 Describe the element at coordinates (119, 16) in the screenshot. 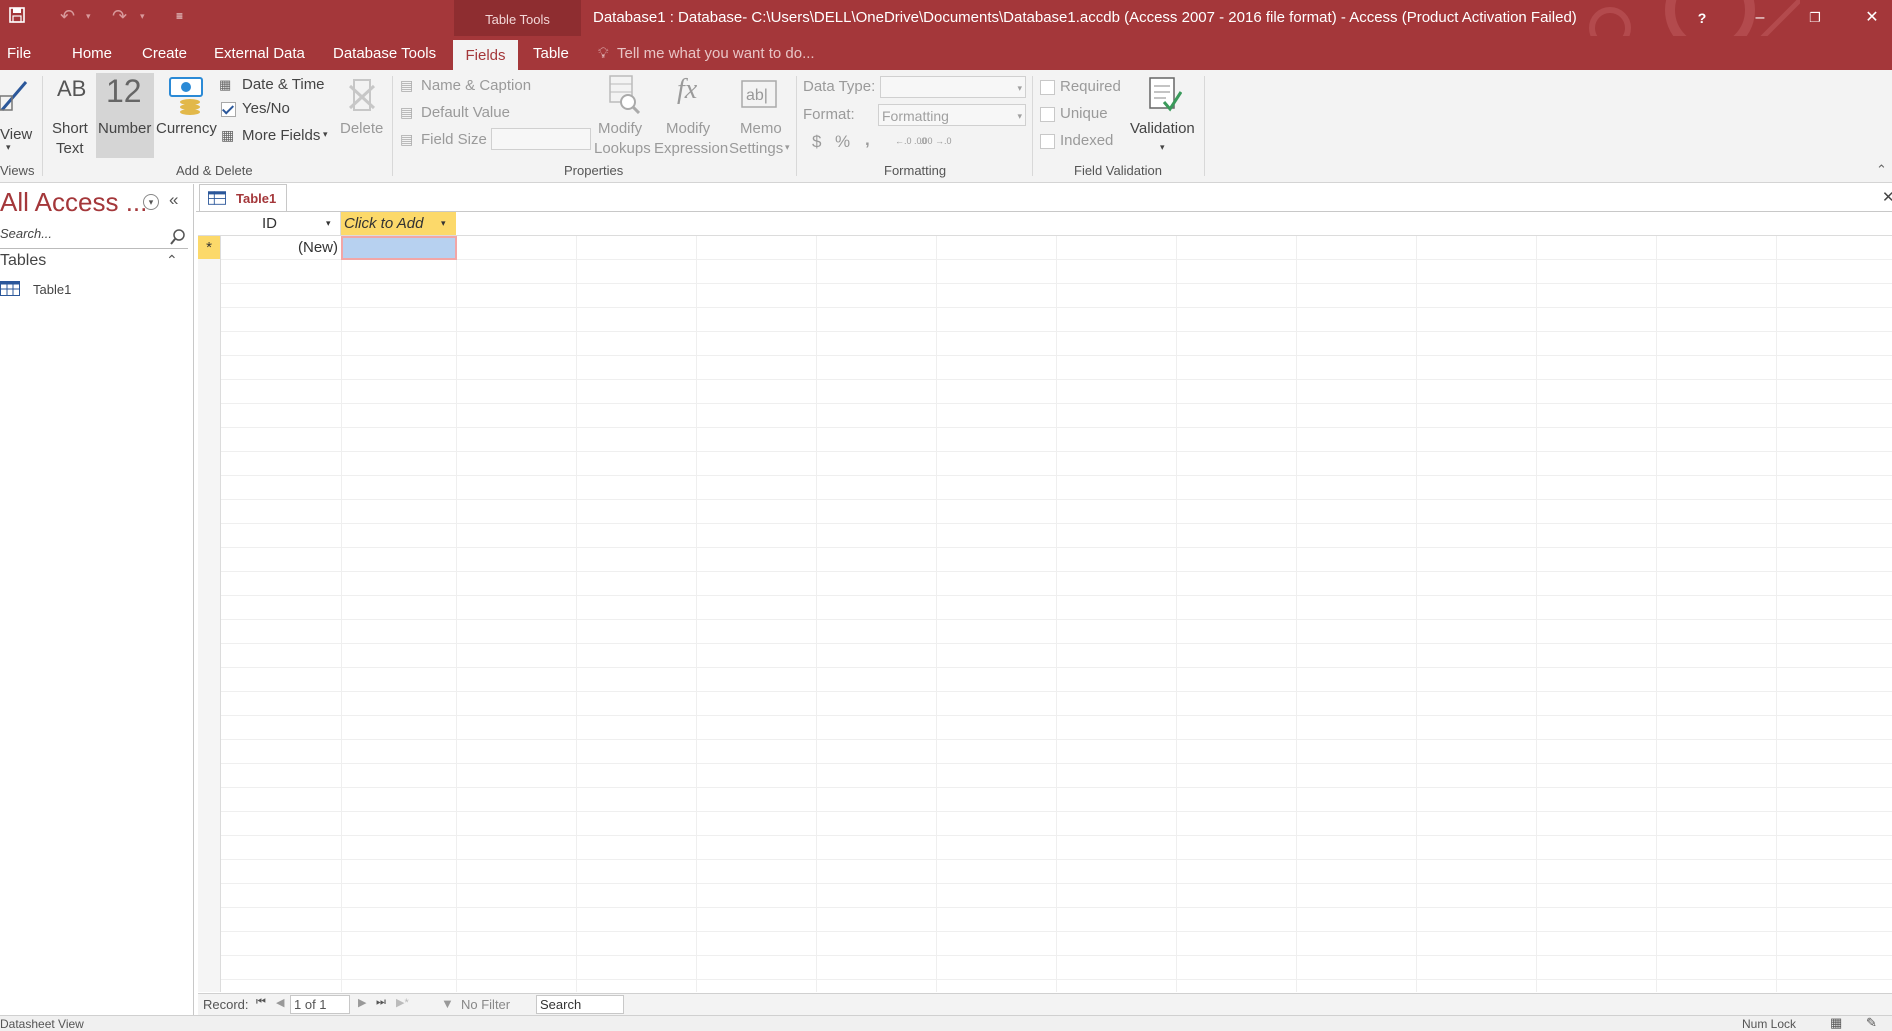

I see `redo-icon: ↷` at that location.